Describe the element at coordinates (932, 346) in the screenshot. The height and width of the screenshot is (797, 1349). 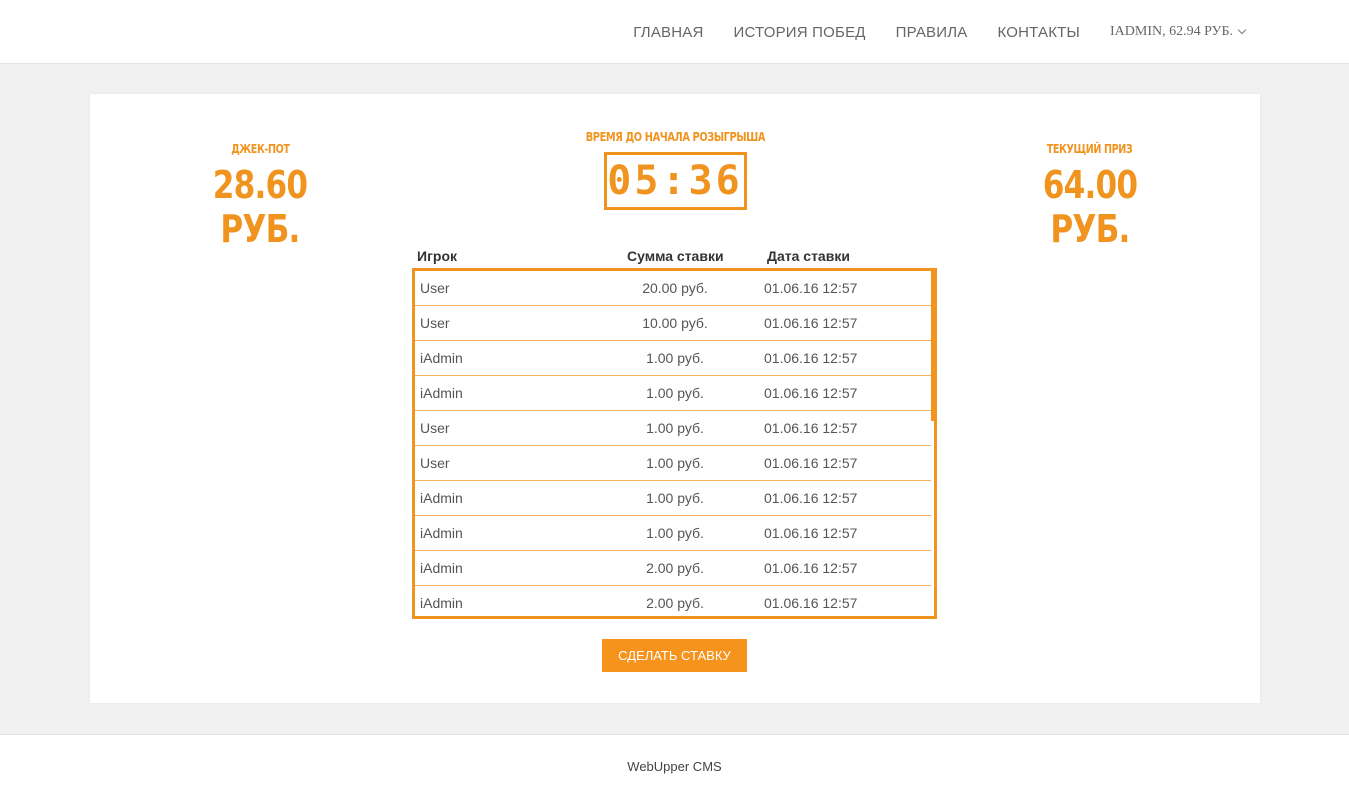
I see `table-scrollbar` at that location.